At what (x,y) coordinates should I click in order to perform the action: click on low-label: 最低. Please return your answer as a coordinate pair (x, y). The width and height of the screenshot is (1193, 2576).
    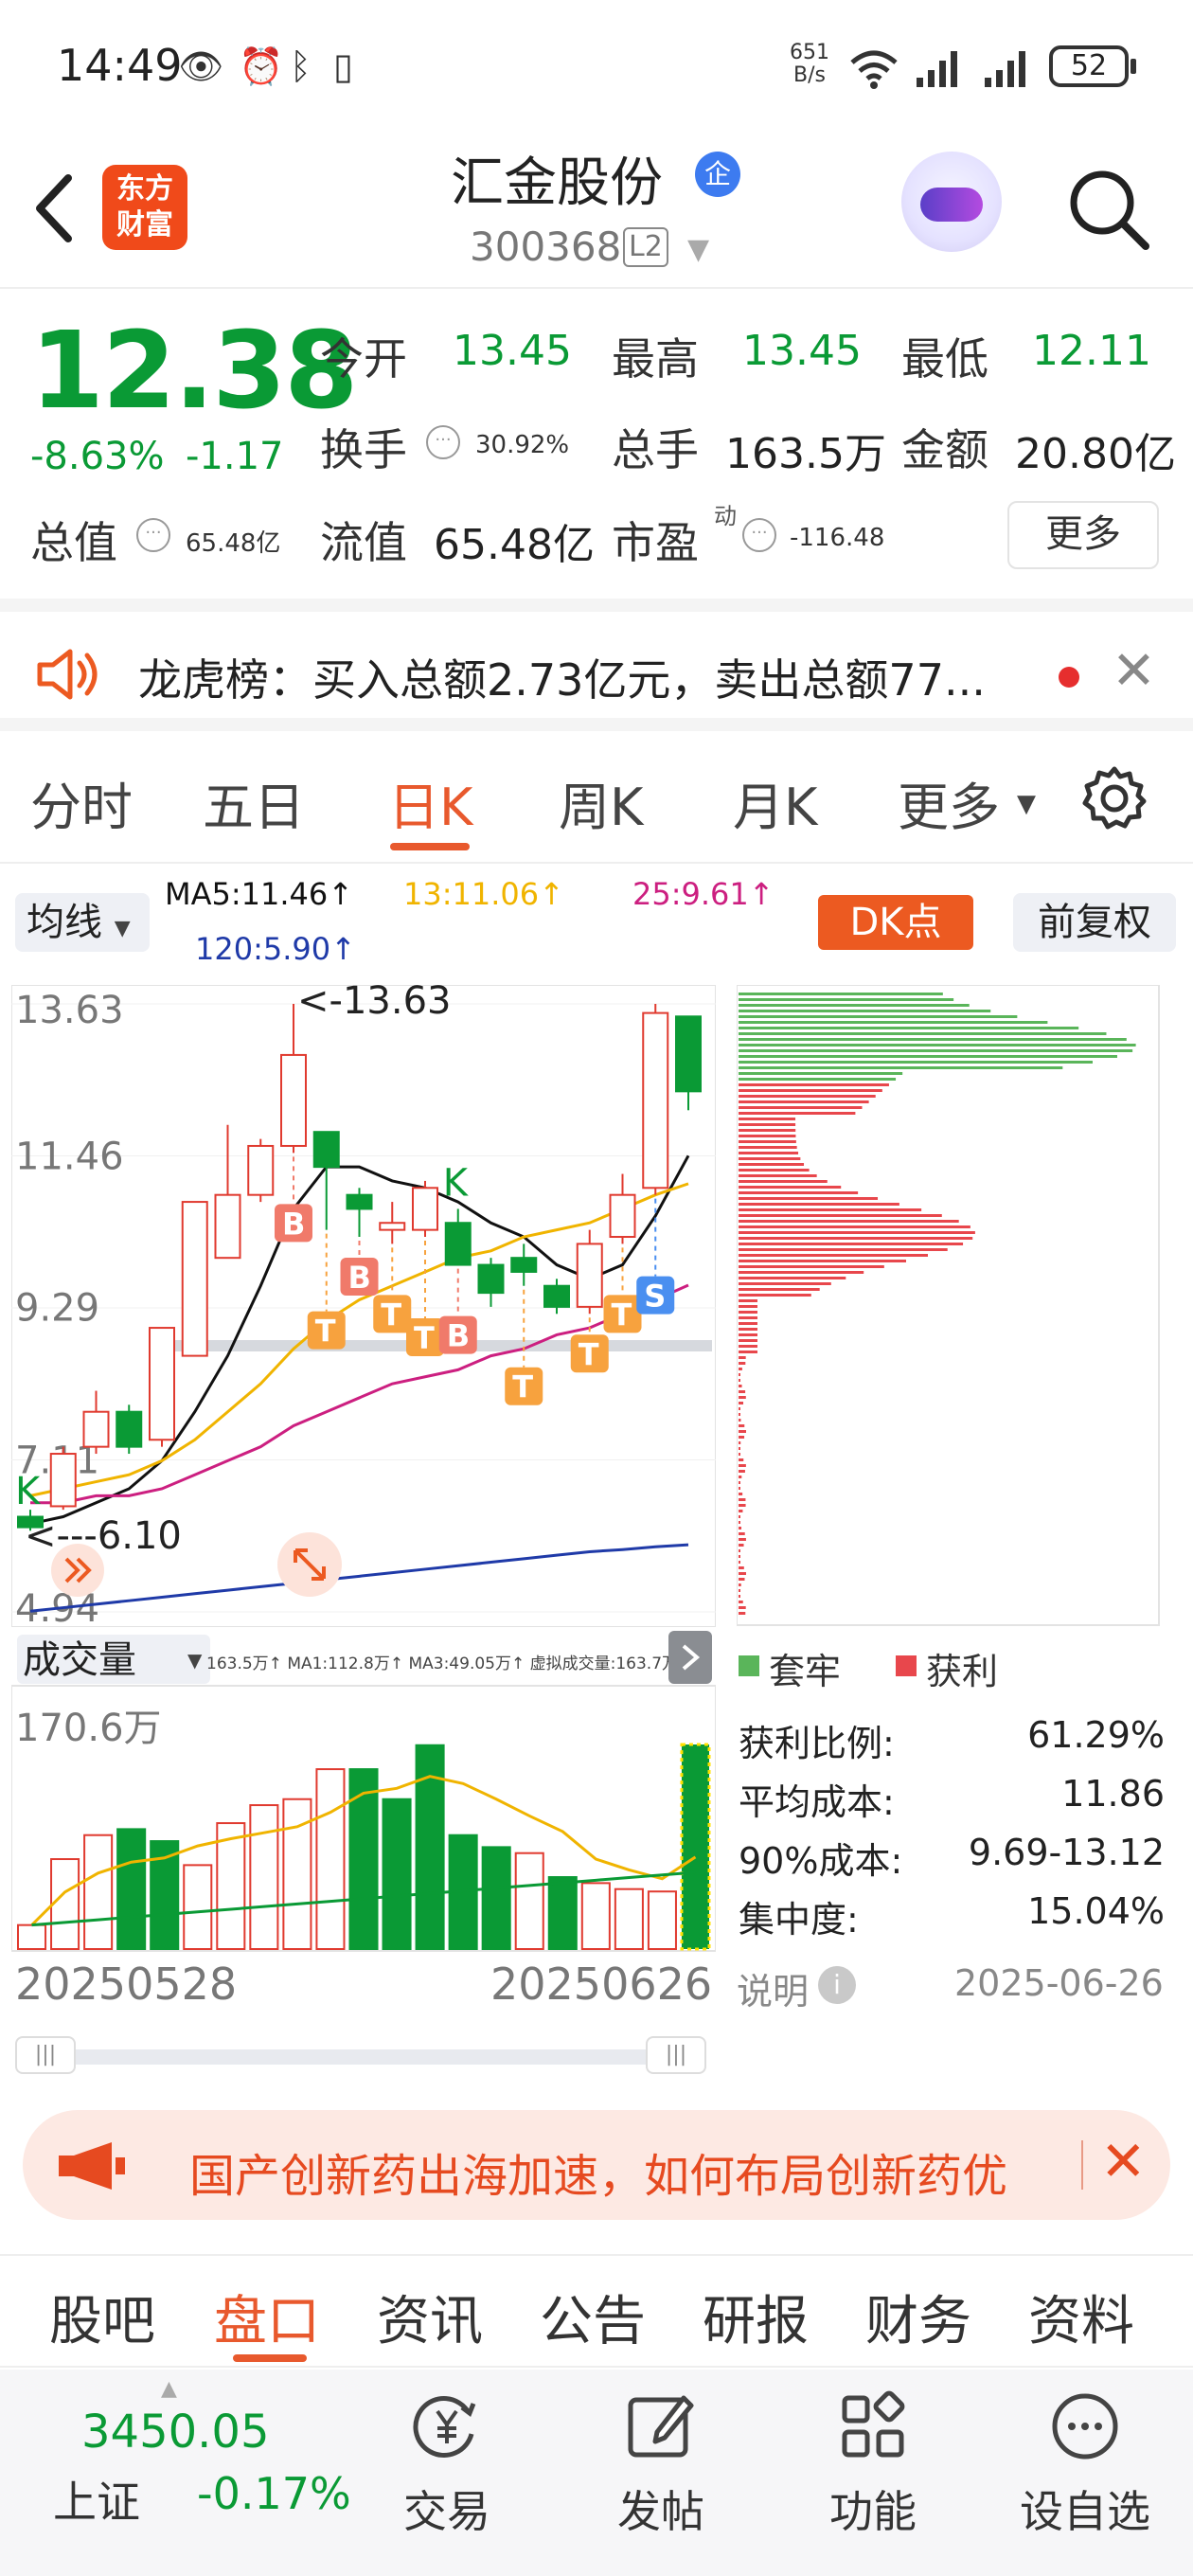
    Looking at the image, I should click on (944, 359).